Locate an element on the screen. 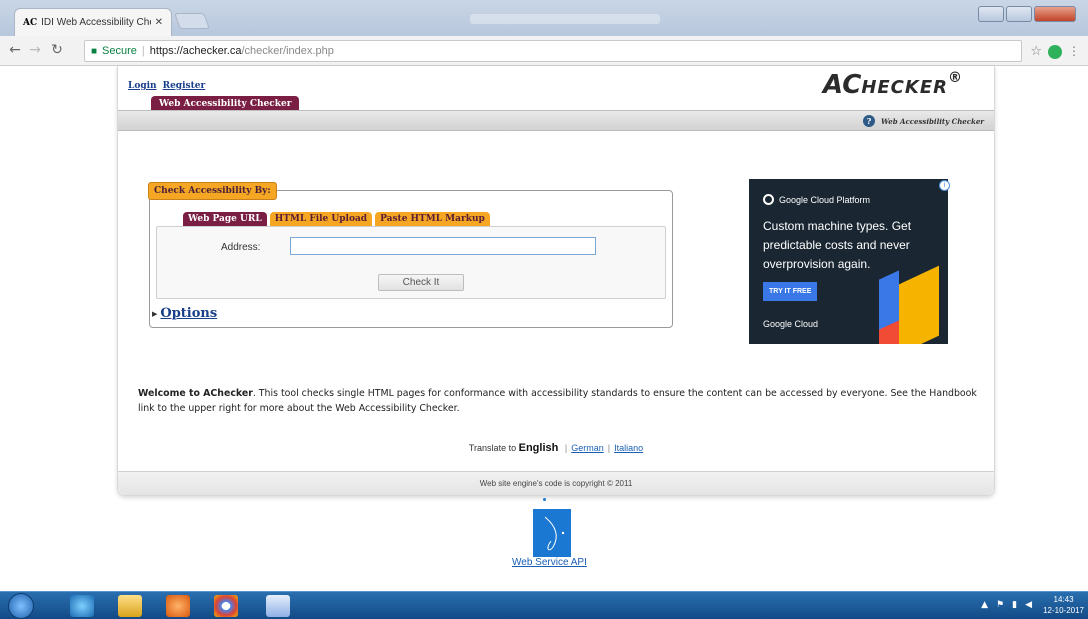 Image resolution: width=1088 pixels, height=619 pixels. triangle-right-icon: ▶ is located at coordinates (155, 313).